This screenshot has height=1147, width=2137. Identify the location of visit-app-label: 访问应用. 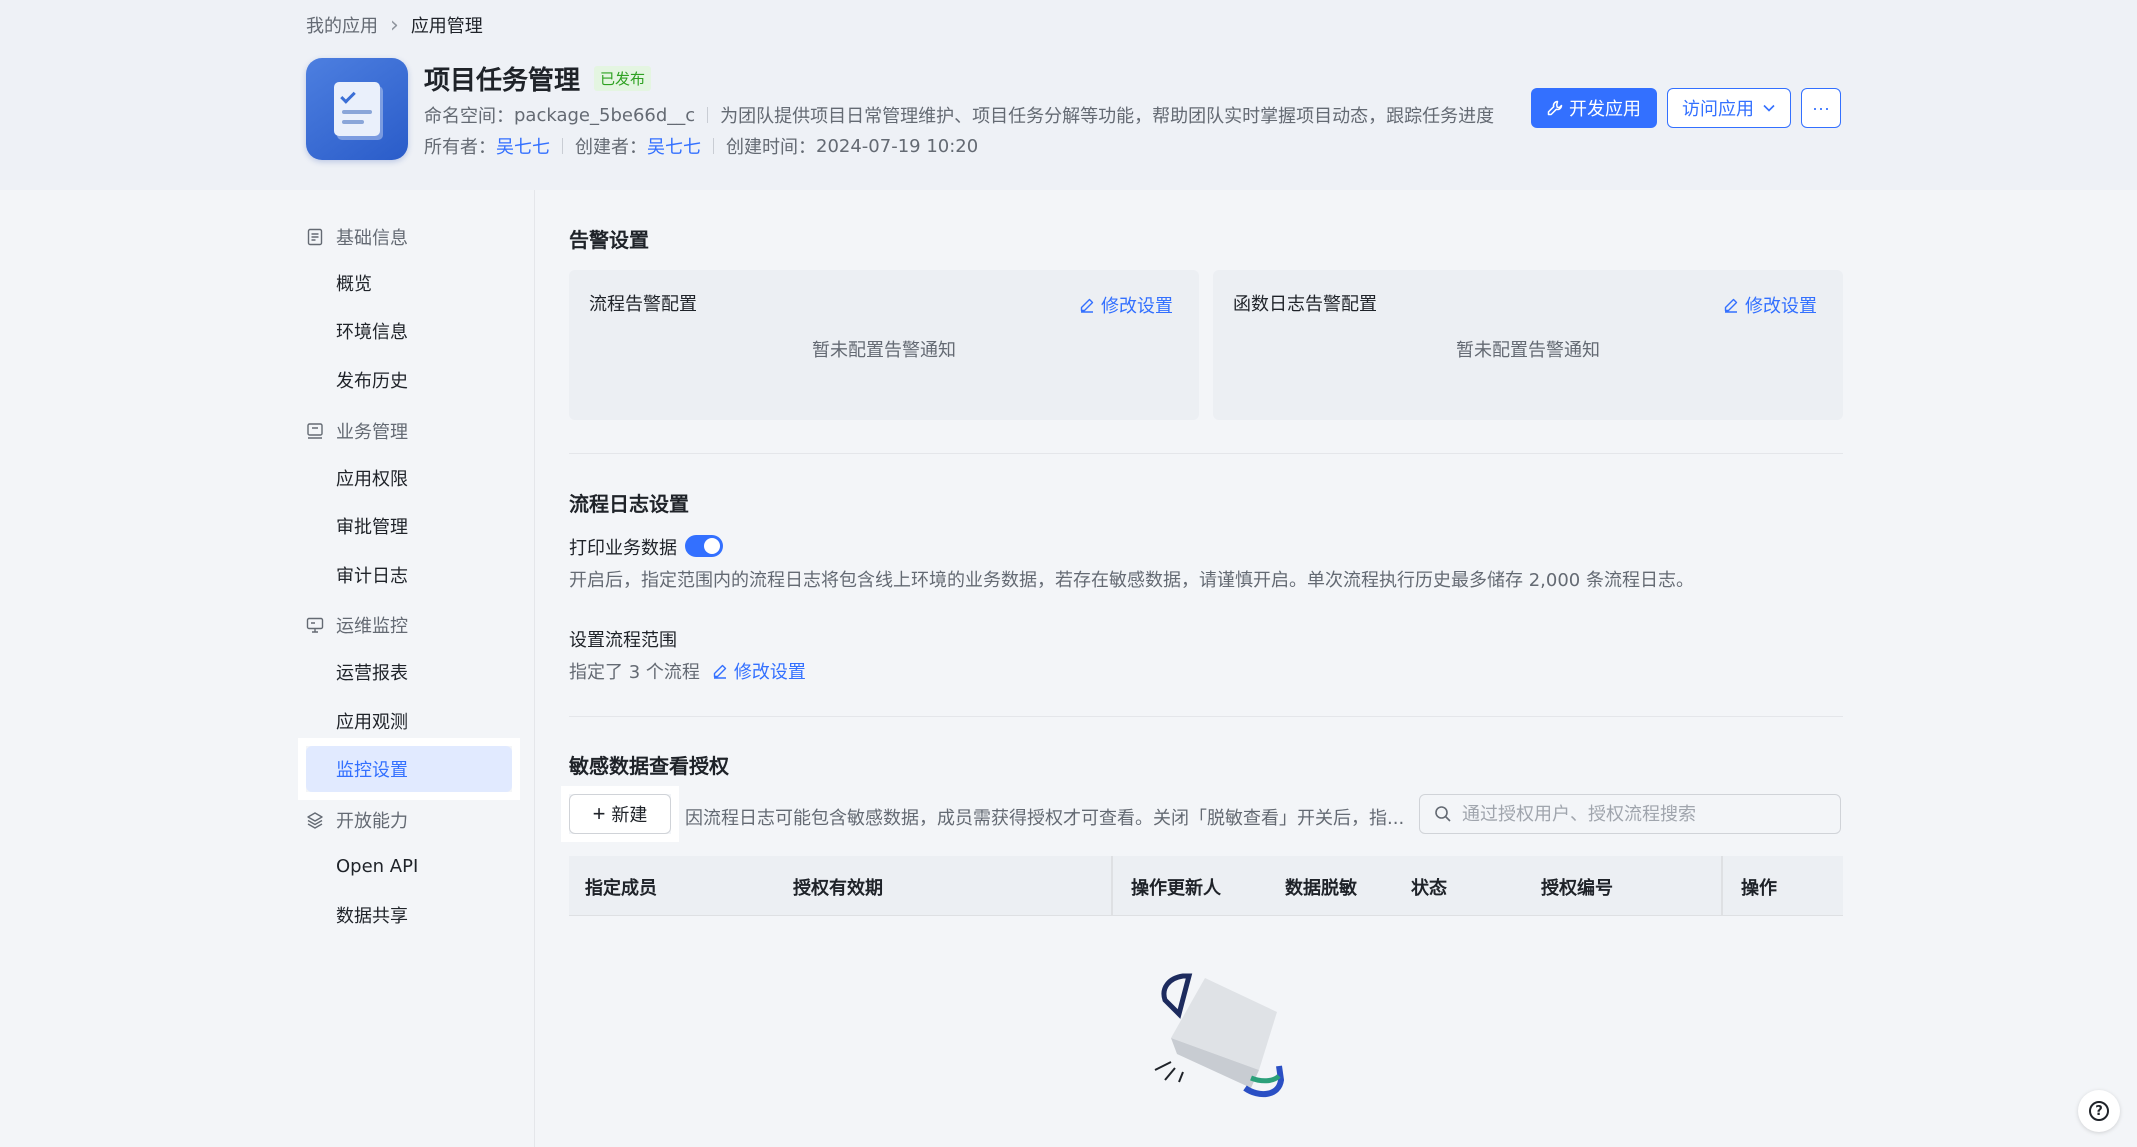
(1718, 109).